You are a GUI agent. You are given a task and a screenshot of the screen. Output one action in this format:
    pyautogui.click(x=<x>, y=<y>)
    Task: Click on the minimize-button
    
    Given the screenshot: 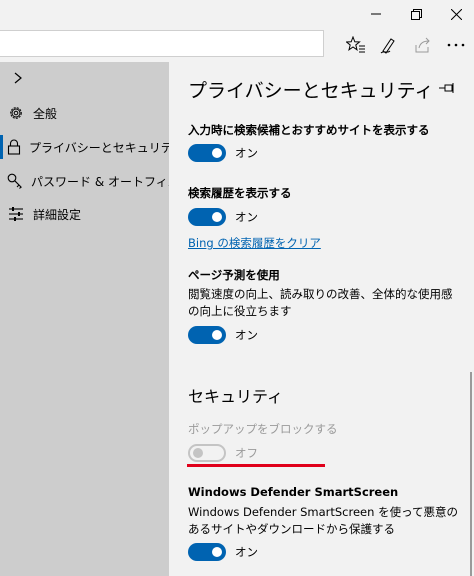 What is the action you would take?
    pyautogui.click(x=376, y=14)
    